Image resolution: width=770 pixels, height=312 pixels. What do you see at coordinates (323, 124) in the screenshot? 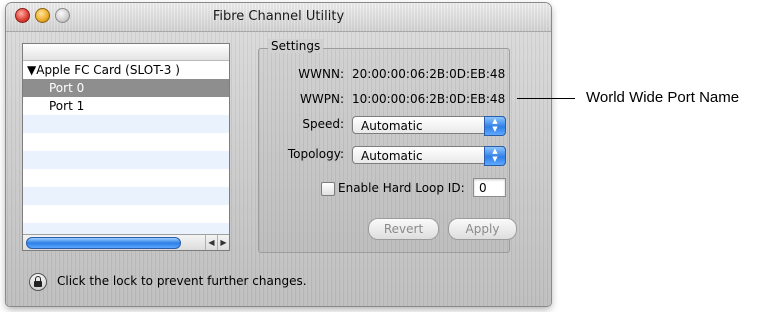
I see `speed-label: Speed:` at bounding box center [323, 124].